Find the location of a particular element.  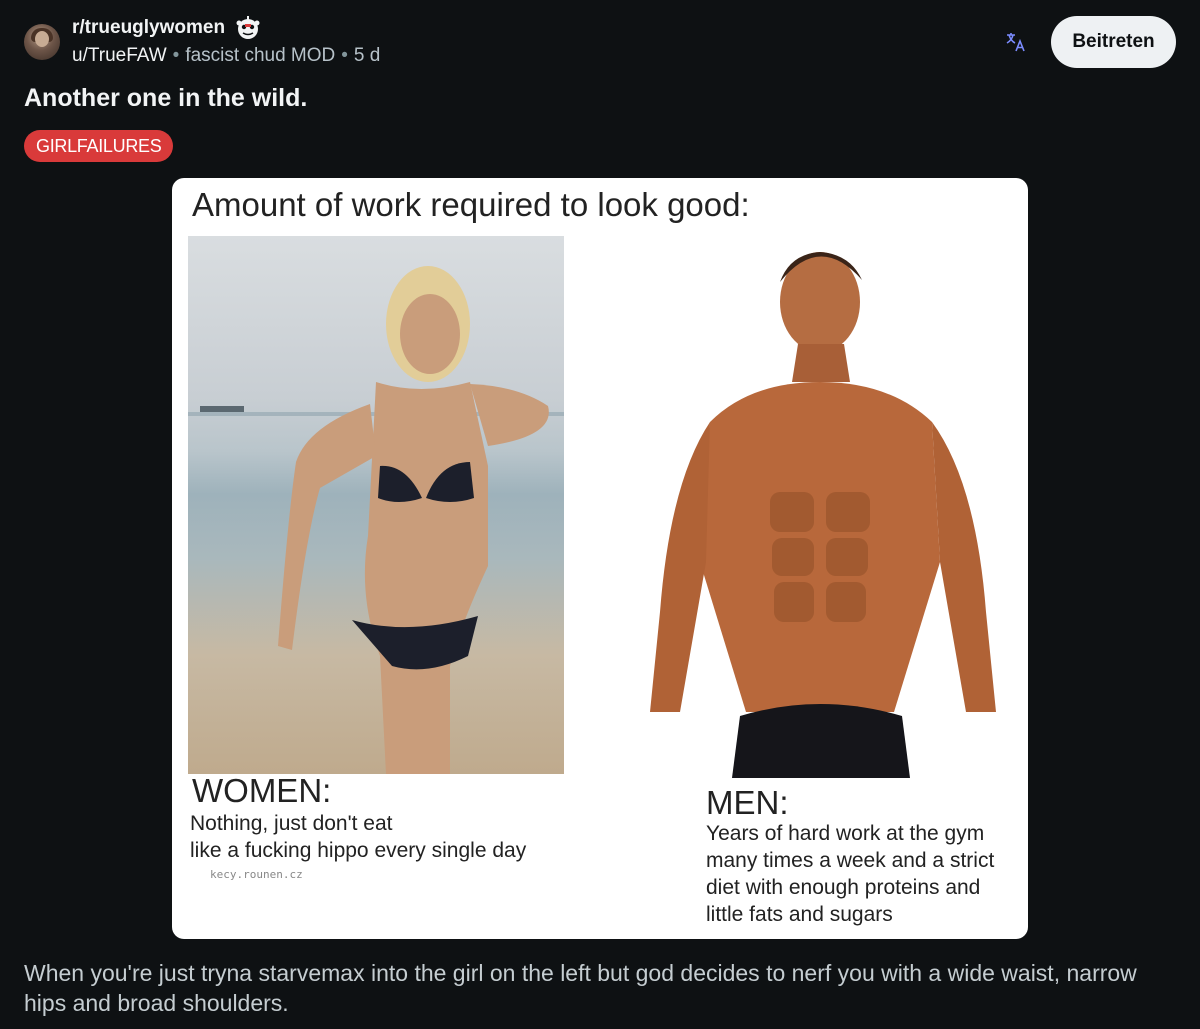

translate-icon is located at coordinates (1016, 42).